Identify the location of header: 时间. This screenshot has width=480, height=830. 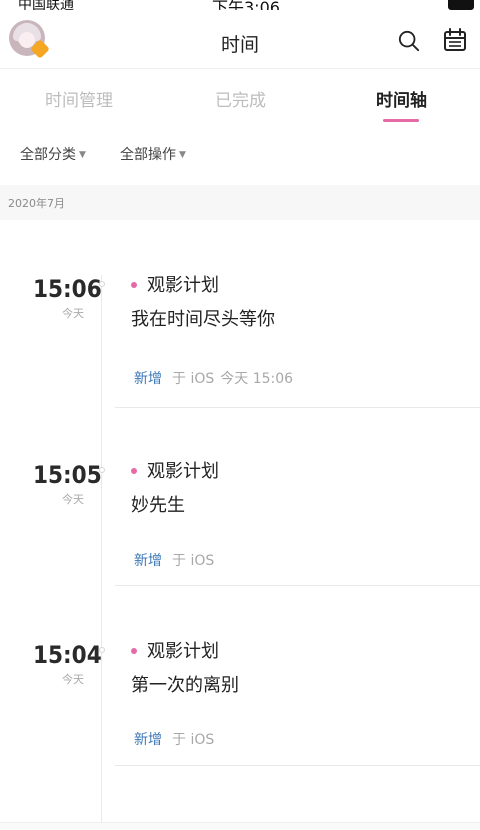
(240, 41).